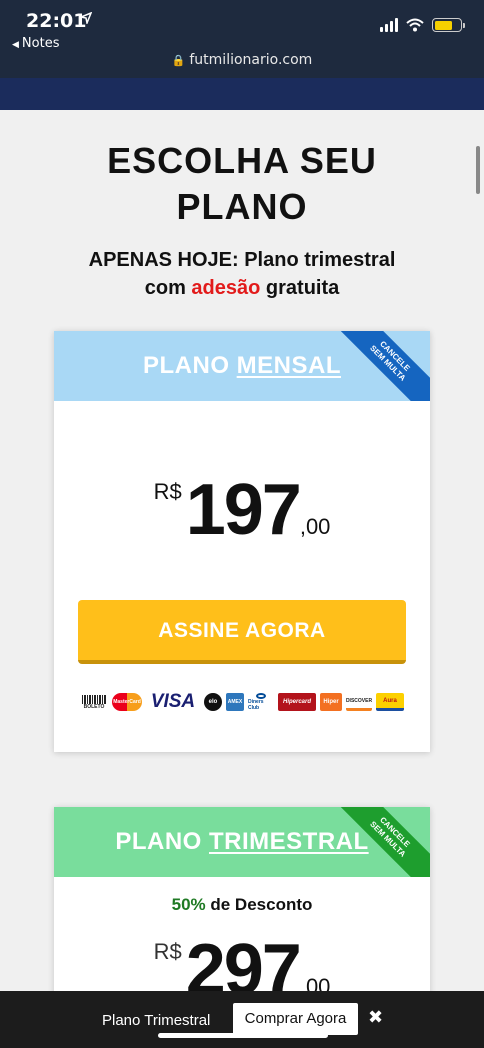 This screenshot has height=1048, width=484. I want to click on mastercard-icon: MasterCard, so click(127, 702).